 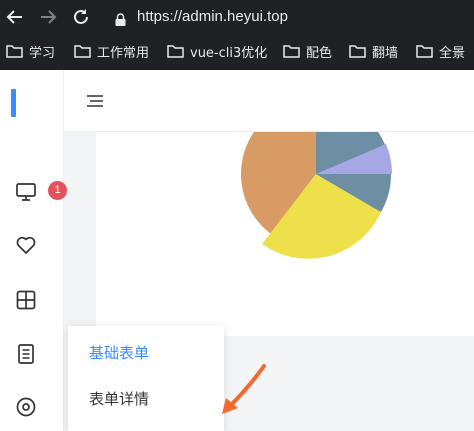 What do you see at coordinates (42, 53) in the screenshot?
I see `bookmark-label: 学习` at bounding box center [42, 53].